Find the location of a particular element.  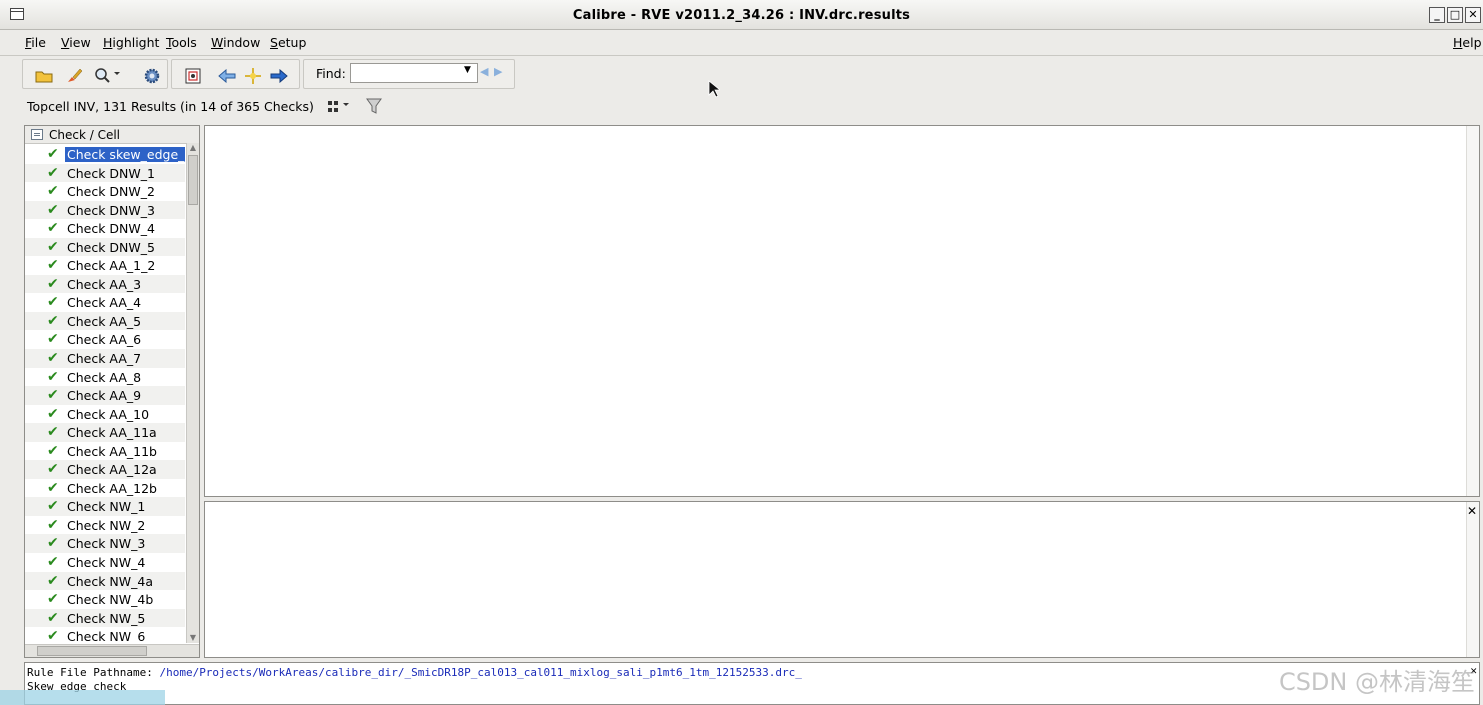

tree-row-label: Check NW_1 is located at coordinates (106, 507).